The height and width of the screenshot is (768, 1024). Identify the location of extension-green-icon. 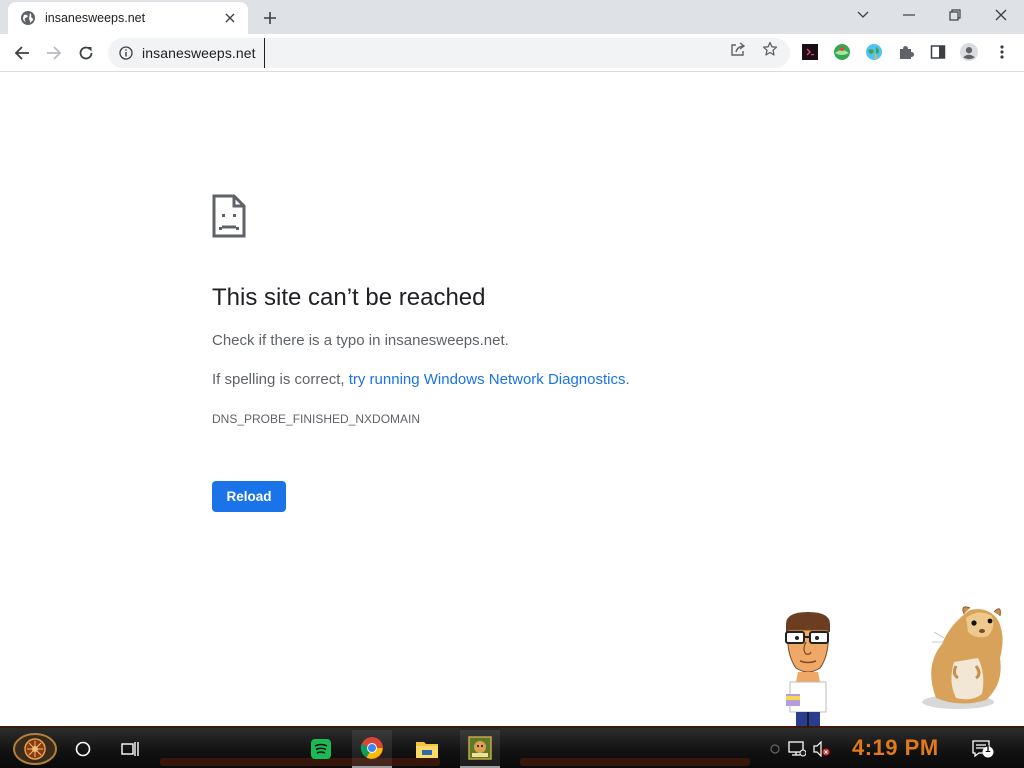
(842, 52).